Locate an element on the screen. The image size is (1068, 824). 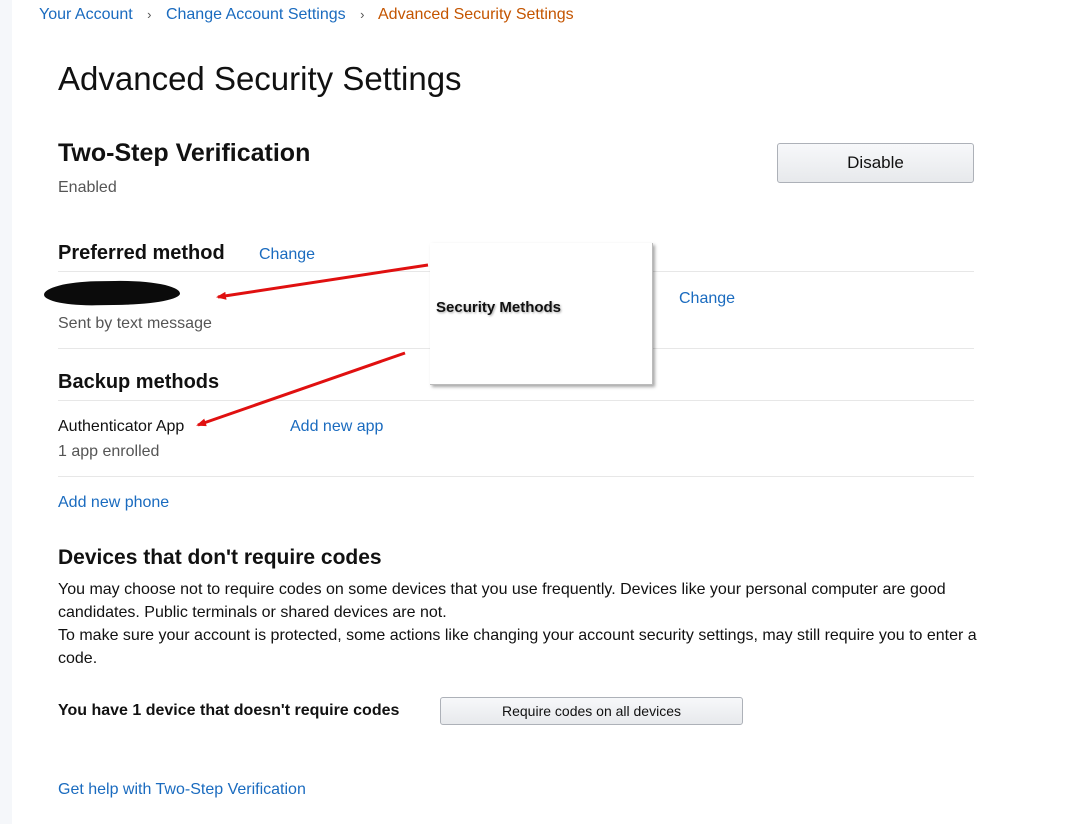
arrow-to-preferred-method is located at coordinates (322, 281).